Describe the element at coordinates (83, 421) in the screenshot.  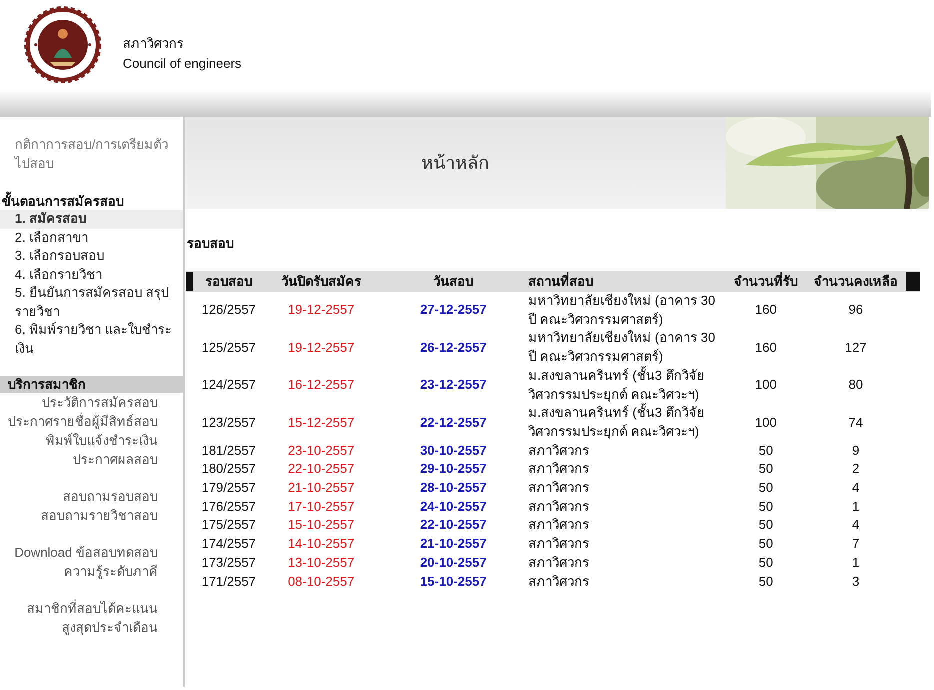
I see `sidebar-link: ประกาศรายชื่อผู้มีสิทธ์สอบ` at that location.